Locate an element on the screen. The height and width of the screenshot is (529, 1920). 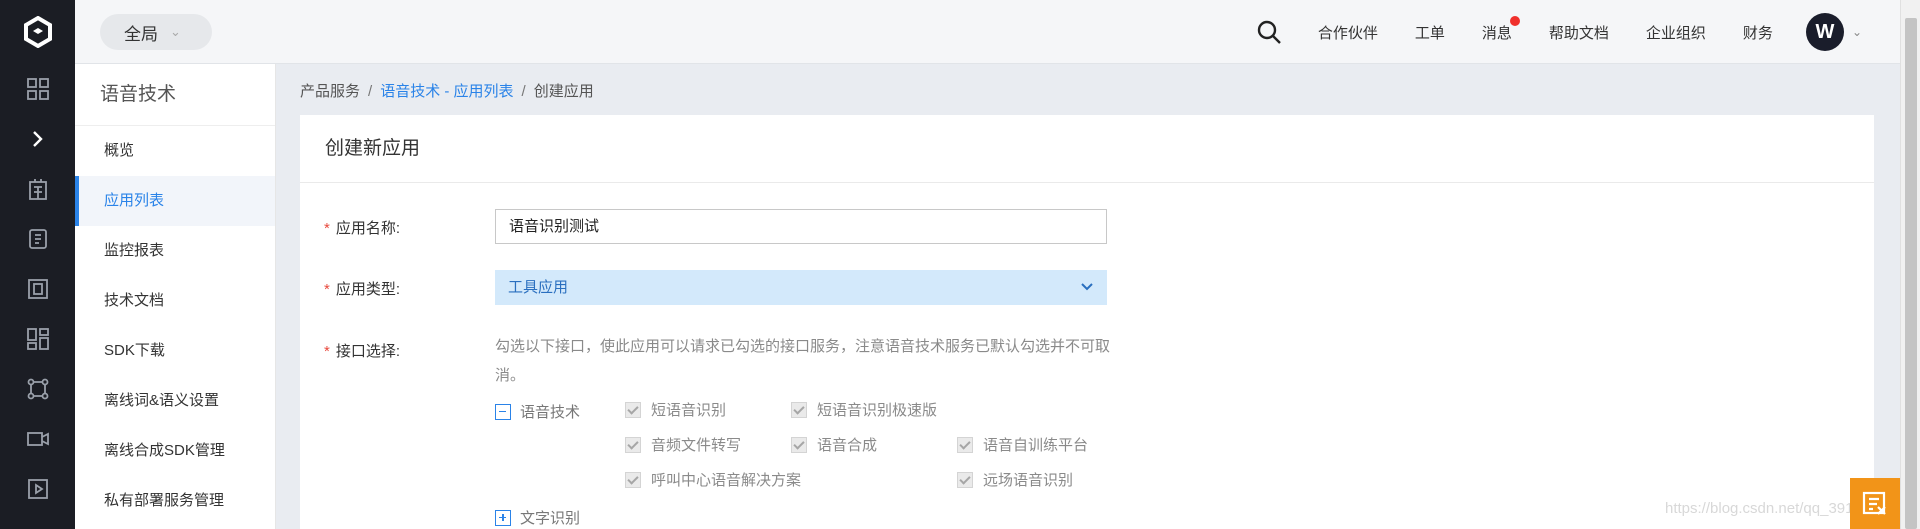
api-checkbox-label: 语音合成 is located at coordinates (847, 445).